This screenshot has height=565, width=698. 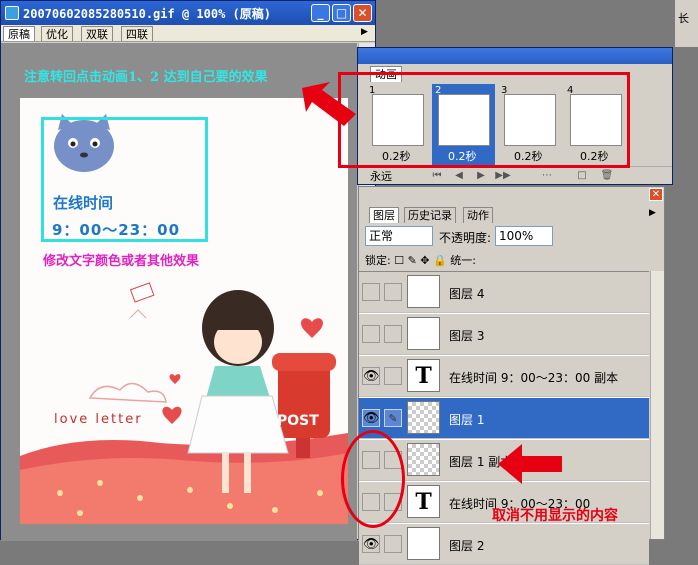 I want to click on tabs-scroll-icon: ▶, so click(x=364, y=32).